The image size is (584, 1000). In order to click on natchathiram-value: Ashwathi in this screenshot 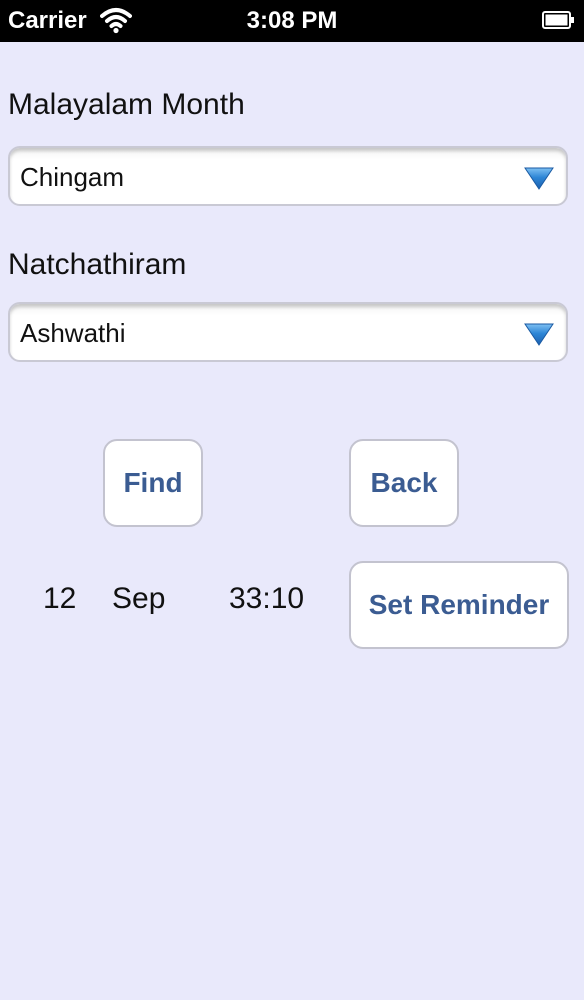, I will do `click(73, 333)`.